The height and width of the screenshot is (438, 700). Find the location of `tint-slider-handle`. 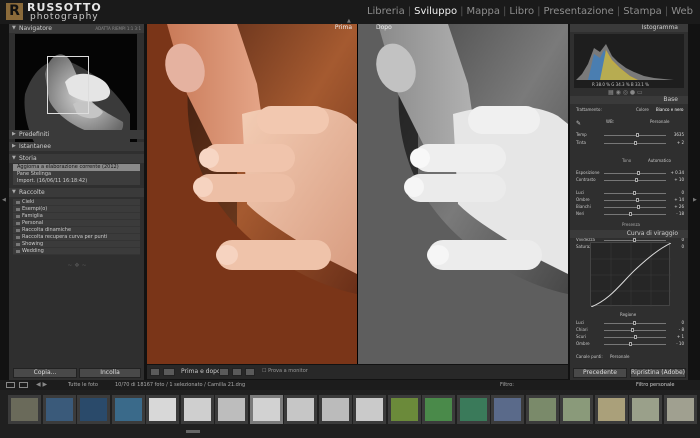

tint-slider-handle is located at coordinates (636, 143).